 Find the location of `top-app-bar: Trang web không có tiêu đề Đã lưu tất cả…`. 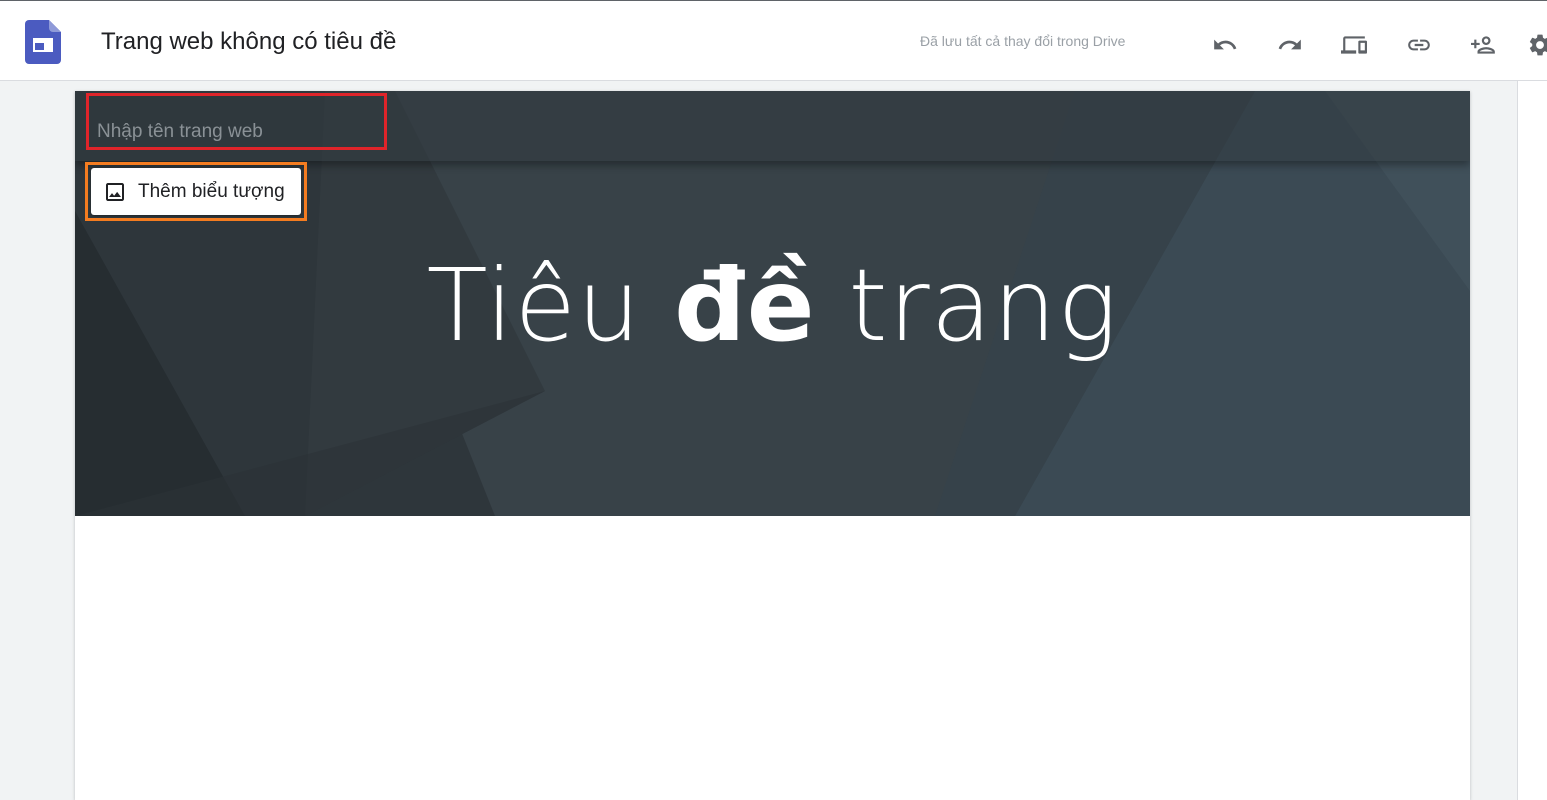

top-app-bar: Trang web không có tiêu đề Đã lưu tất cả… is located at coordinates (773, 40).